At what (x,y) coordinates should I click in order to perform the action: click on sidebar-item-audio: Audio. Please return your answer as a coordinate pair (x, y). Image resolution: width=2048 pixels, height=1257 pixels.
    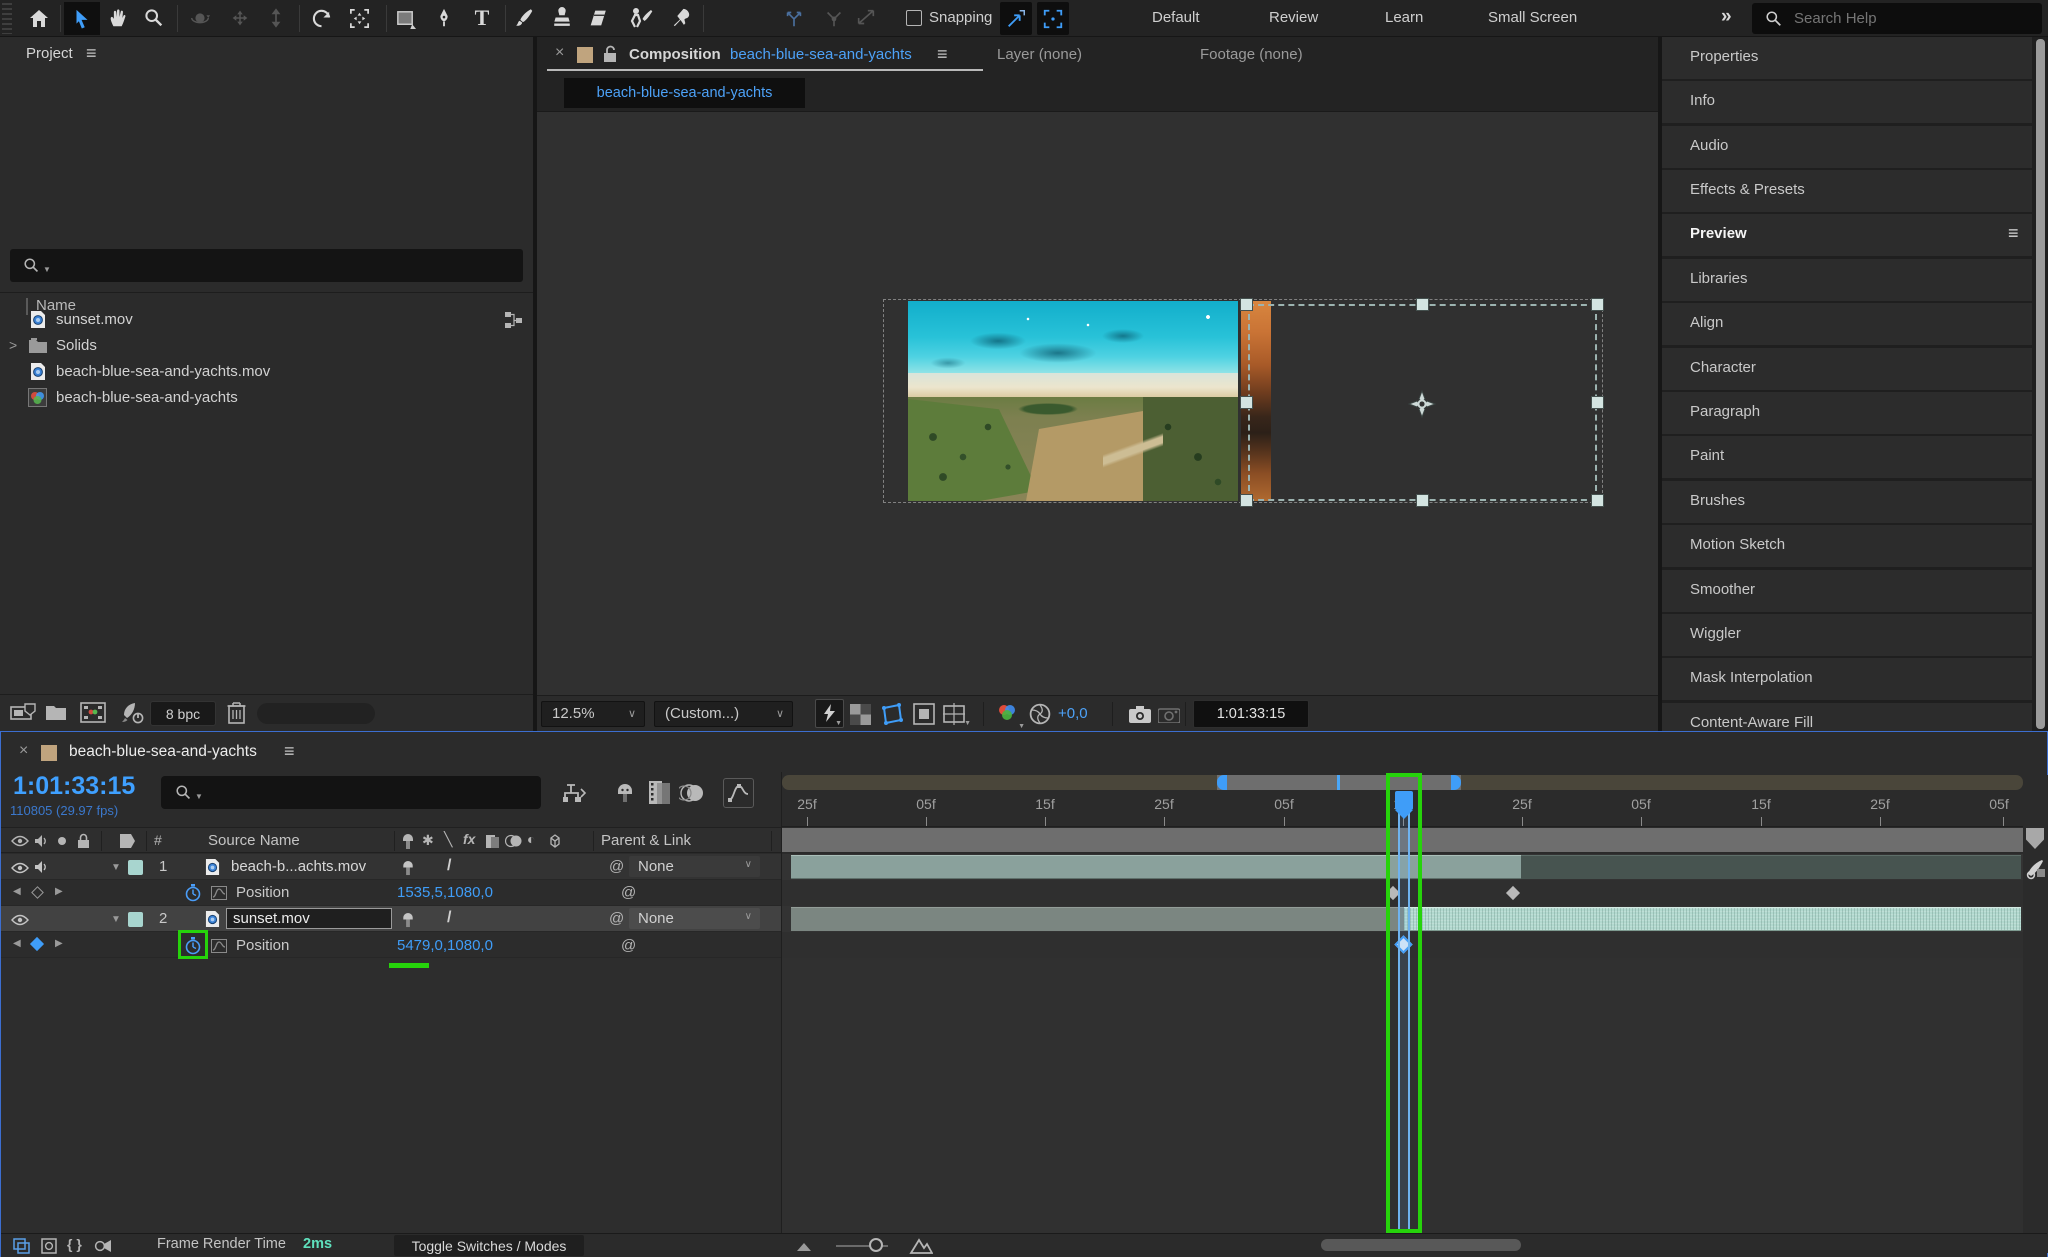
    Looking at the image, I should click on (1847, 147).